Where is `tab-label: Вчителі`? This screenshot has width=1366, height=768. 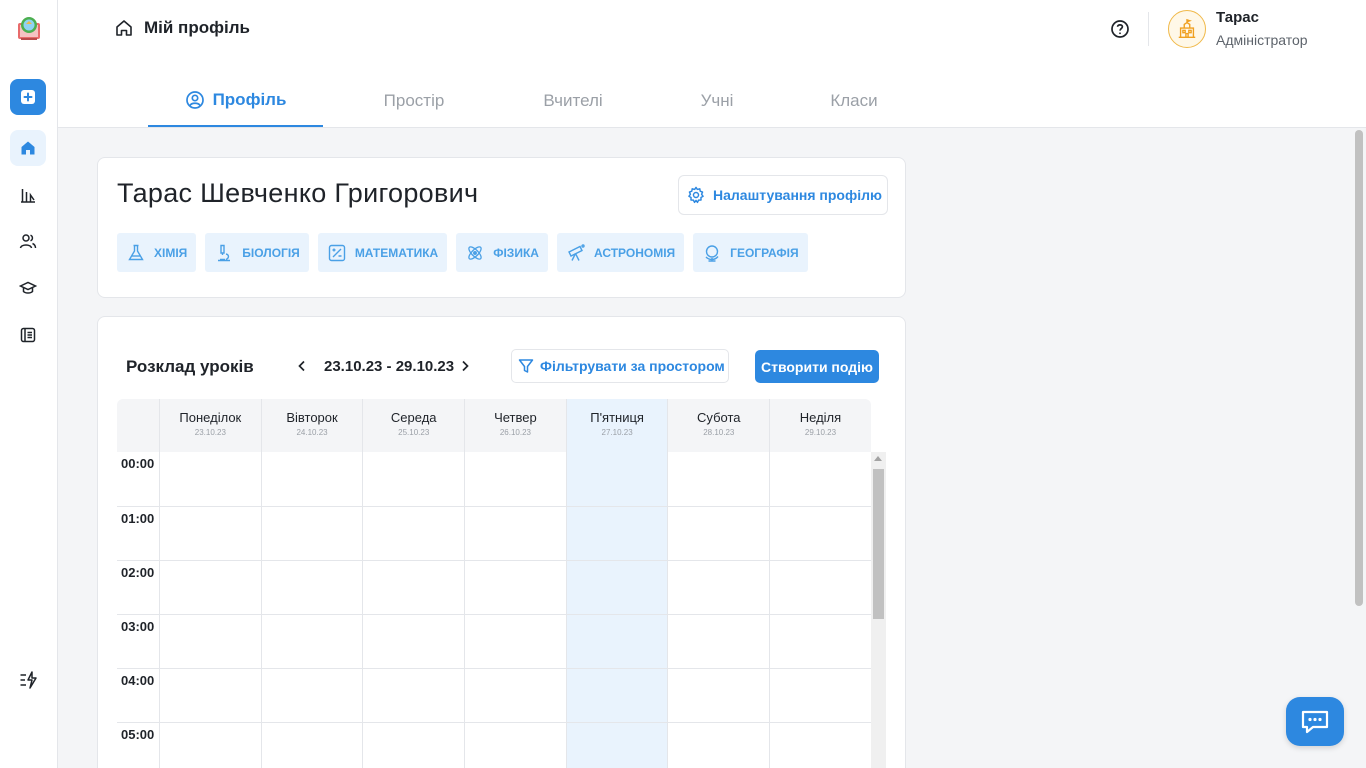
tab-label: Вчителі is located at coordinates (573, 100).